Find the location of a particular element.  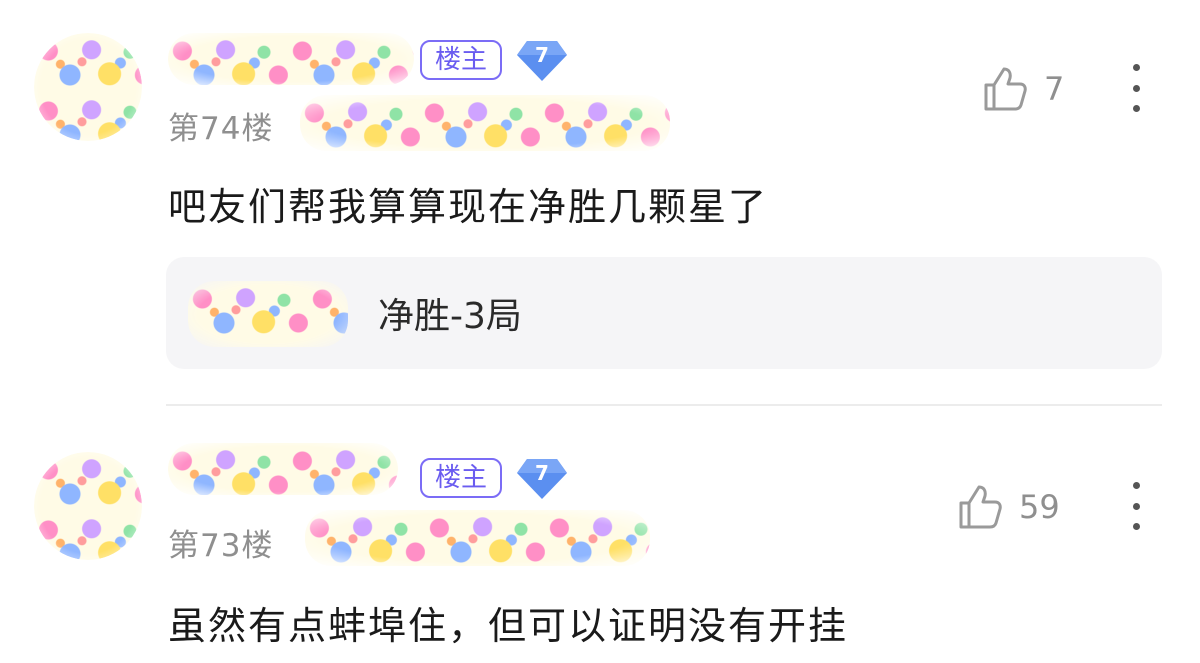

like-button: 7 is located at coordinates (1023, 89).